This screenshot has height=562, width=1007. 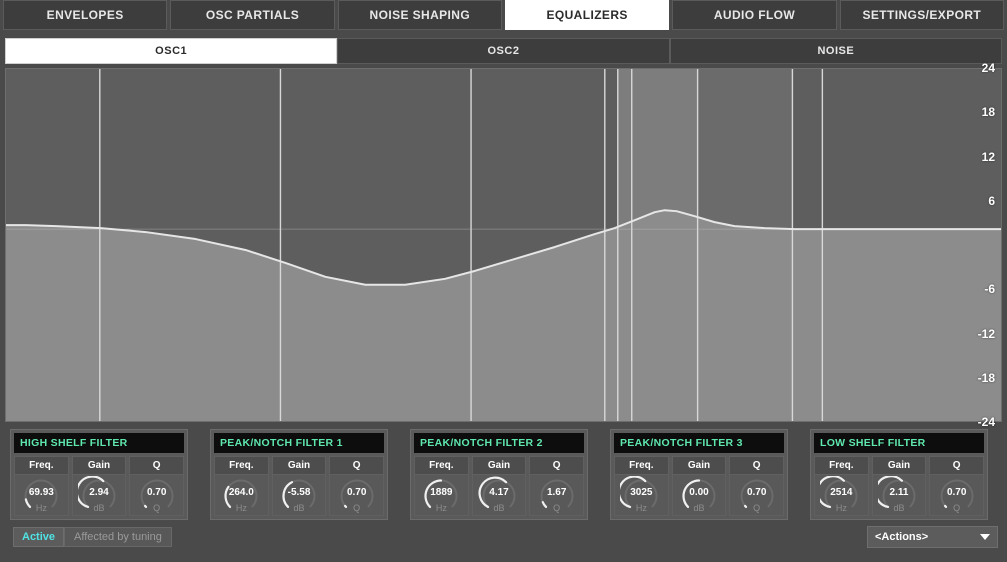 I want to click on knob-freq: 264.0 Hz, so click(x=241, y=495).